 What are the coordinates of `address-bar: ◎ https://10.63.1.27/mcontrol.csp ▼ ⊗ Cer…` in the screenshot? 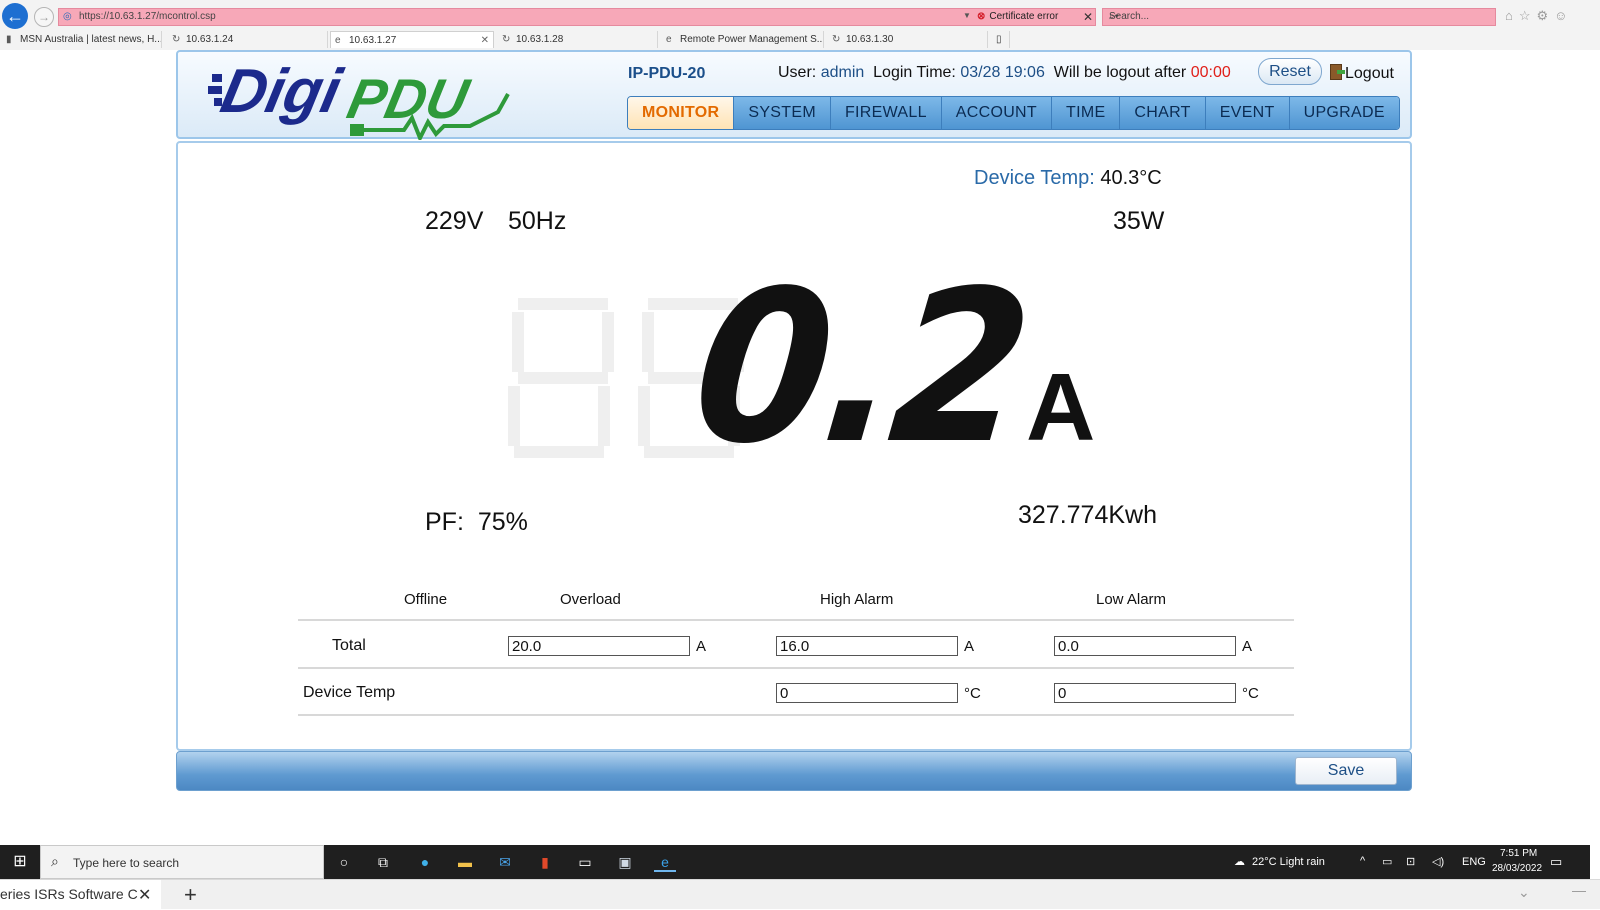 It's located at (577, 17).